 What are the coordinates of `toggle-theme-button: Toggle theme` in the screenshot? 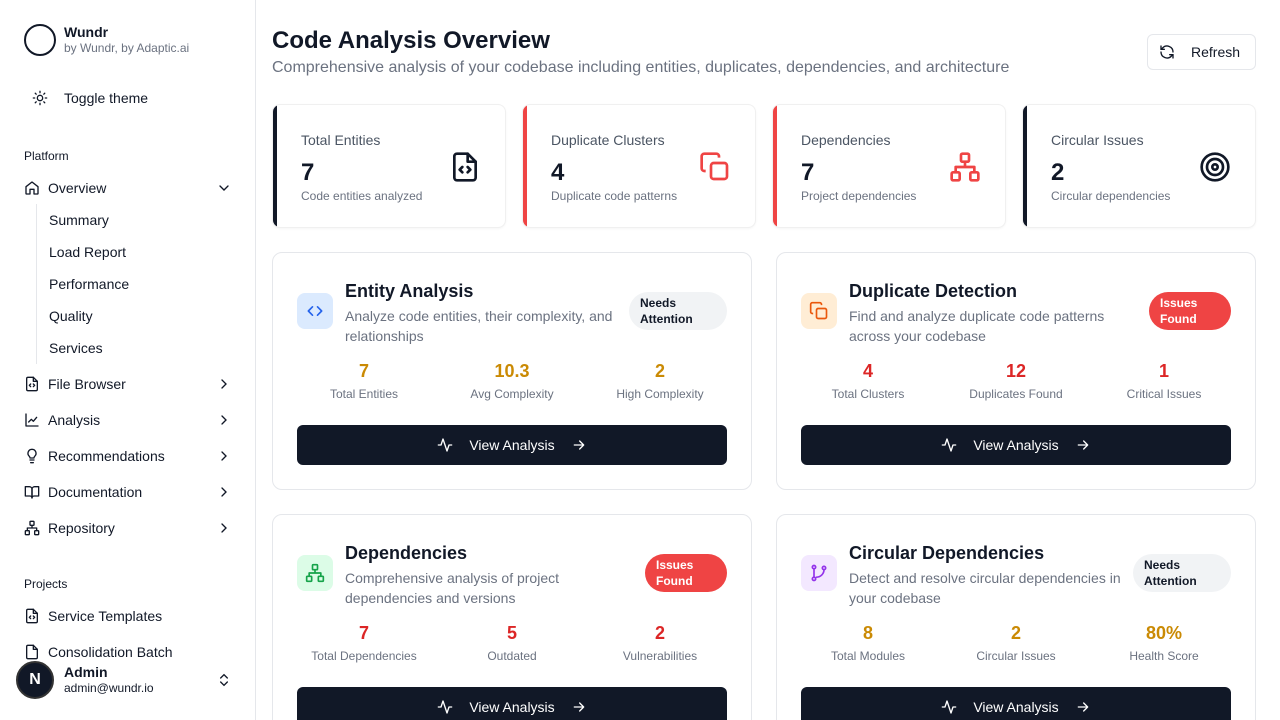 It's located at (90, 98).